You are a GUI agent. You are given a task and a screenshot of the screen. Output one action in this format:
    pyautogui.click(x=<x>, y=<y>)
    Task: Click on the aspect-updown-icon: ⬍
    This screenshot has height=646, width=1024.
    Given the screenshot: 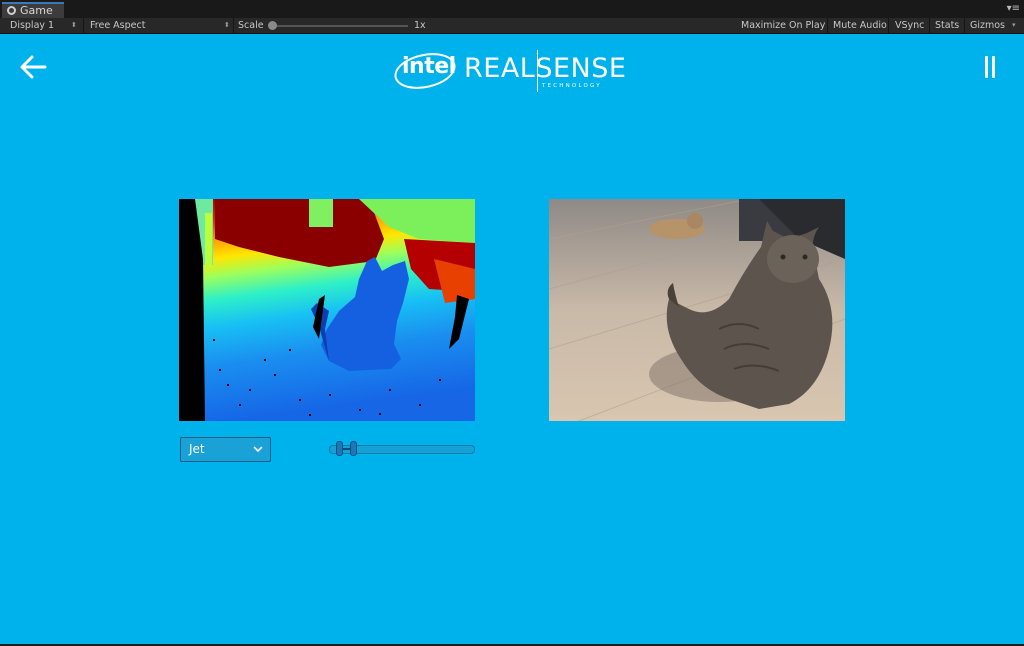 What is the action you would take?
    pyautogui.click(x=227, y=25)
    